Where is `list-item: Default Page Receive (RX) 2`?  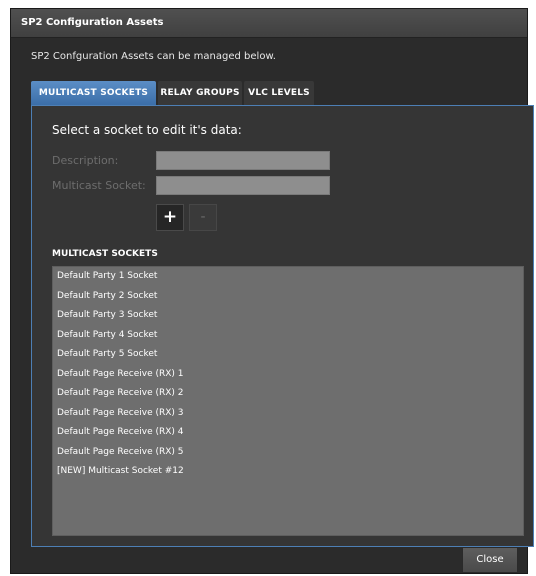 list-item: Default Page Receive (RX) 2 is located at coordinates (288, 394).